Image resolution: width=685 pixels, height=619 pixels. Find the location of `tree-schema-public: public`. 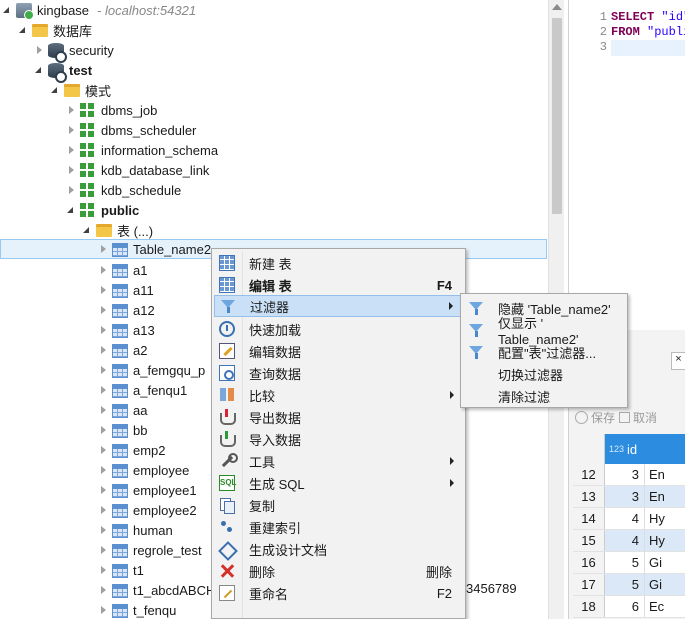

tree-schema-public: public is located at coordinates (274, 210).